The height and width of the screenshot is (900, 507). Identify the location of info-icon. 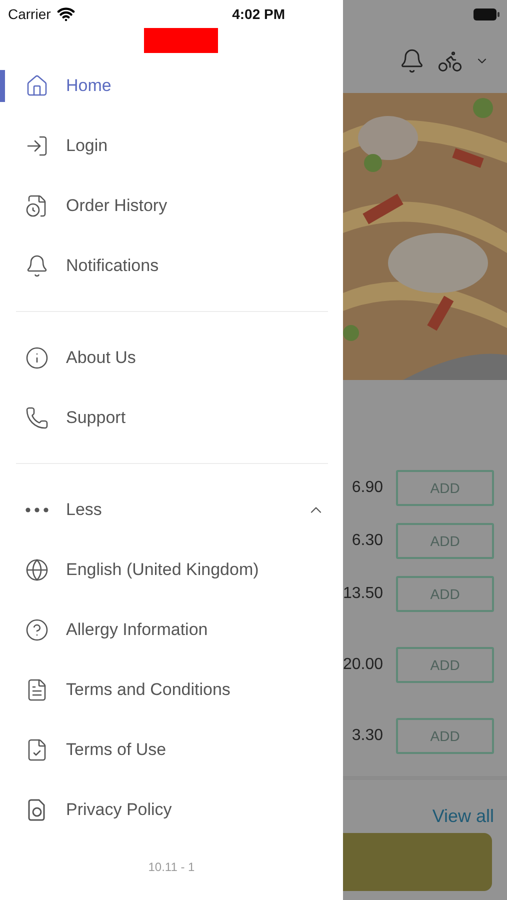
(37, 358).